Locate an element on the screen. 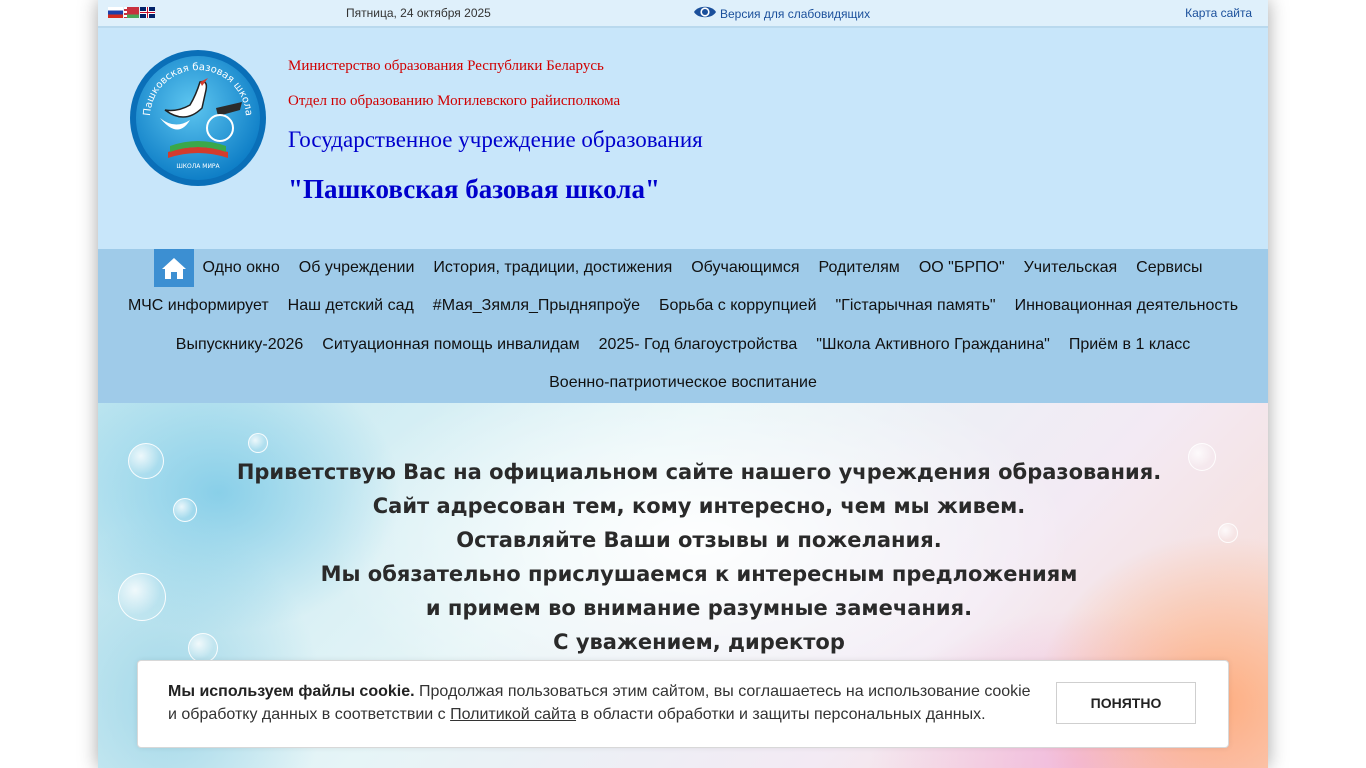  cookie-accept-button: ПОНЯТНО is located at coordinates (1126, 703).